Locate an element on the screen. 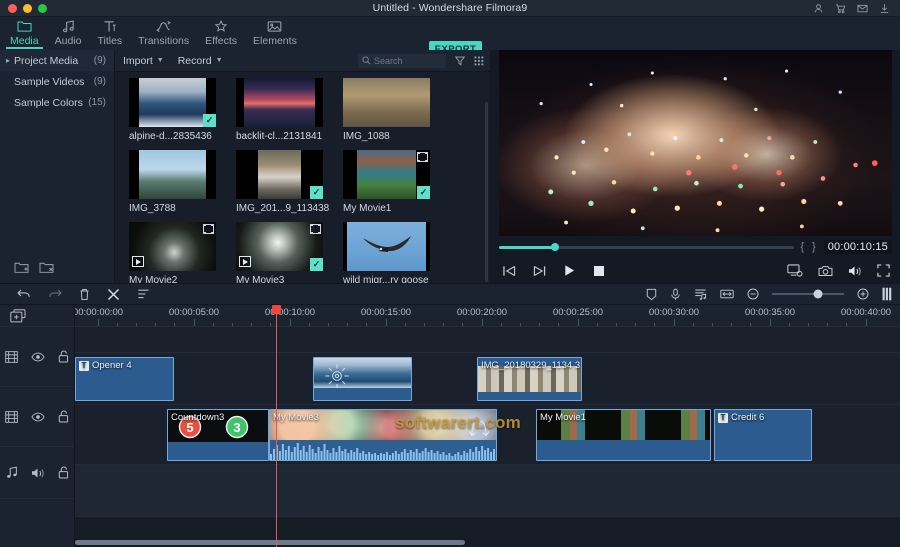 The image size is (900, 547). maximize-button is located at coordinates (42, 8).